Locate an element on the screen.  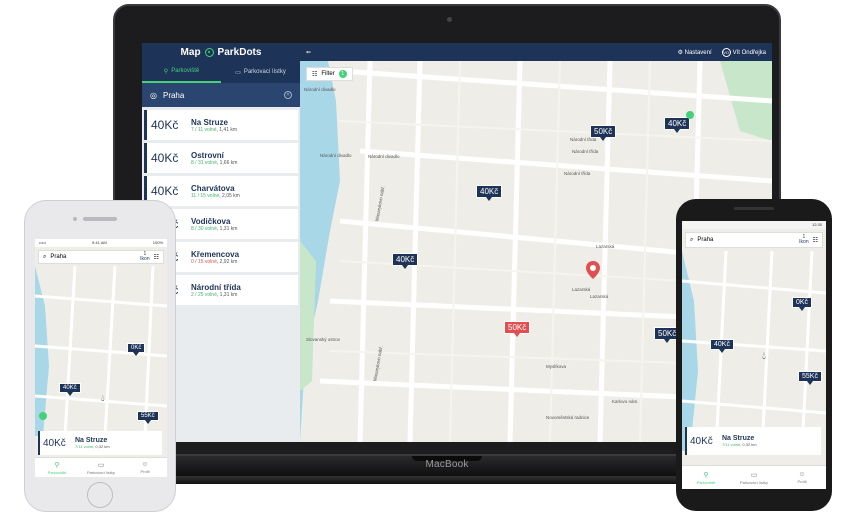
tab-parking: ⚲ Parkoviště is located at coordinates (181, 72).